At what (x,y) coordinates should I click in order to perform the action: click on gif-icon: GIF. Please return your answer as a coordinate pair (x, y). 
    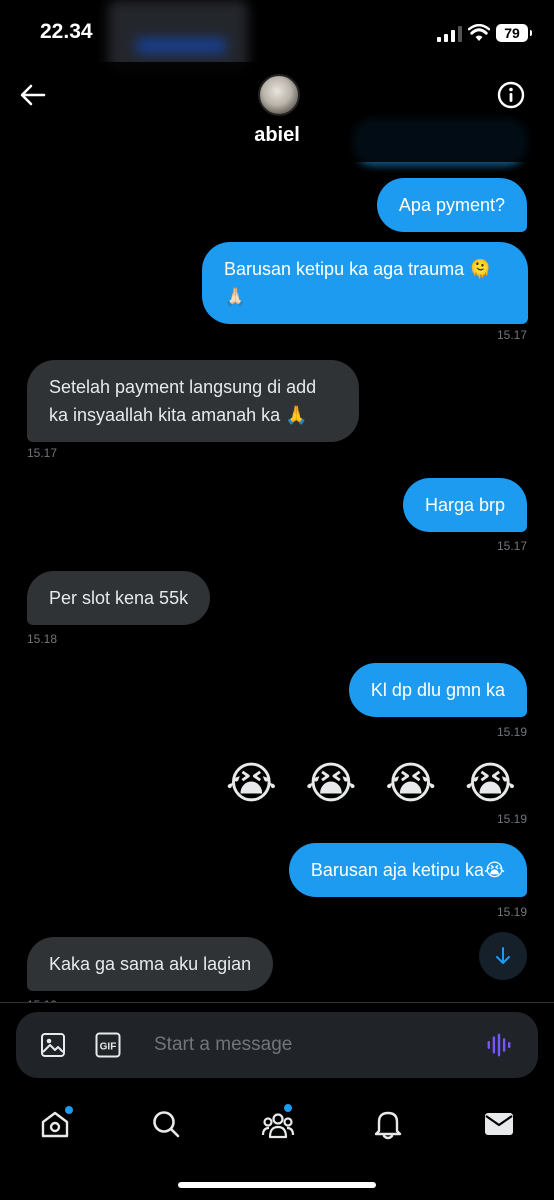
    Looking at the image, I should click on (108, 1045).